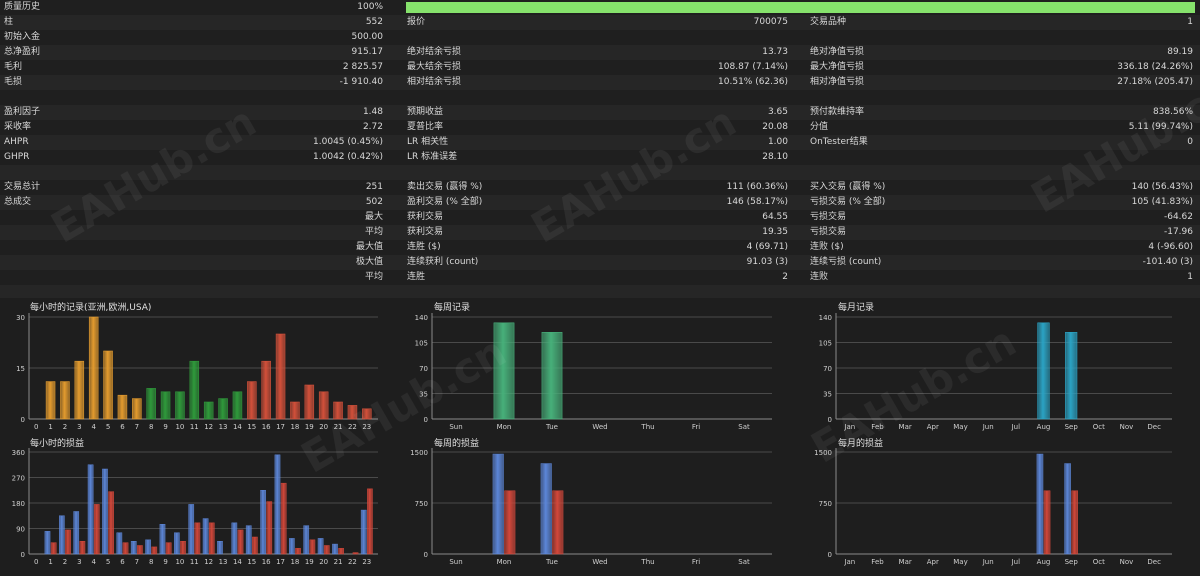 This screenshot has width=1200, height=576. What do you see at coordinates (22, 112) in the screenshot?
I see `metric-label: 盈利因子` at bounding box center [22, 112].